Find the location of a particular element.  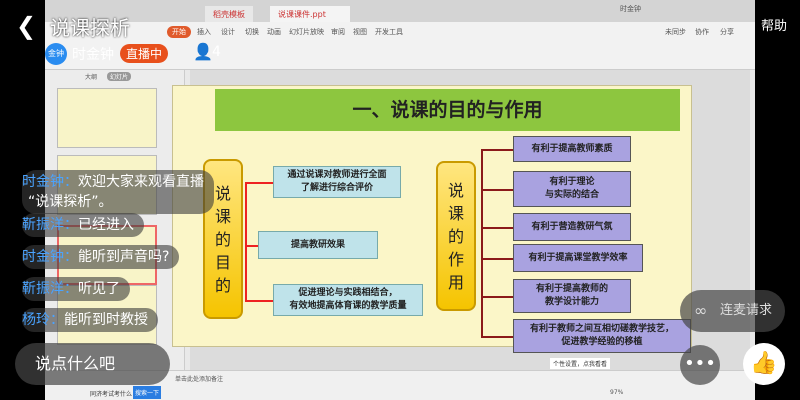

text-line: 有利于提高教师素质 is located at coordinates (572, 148).